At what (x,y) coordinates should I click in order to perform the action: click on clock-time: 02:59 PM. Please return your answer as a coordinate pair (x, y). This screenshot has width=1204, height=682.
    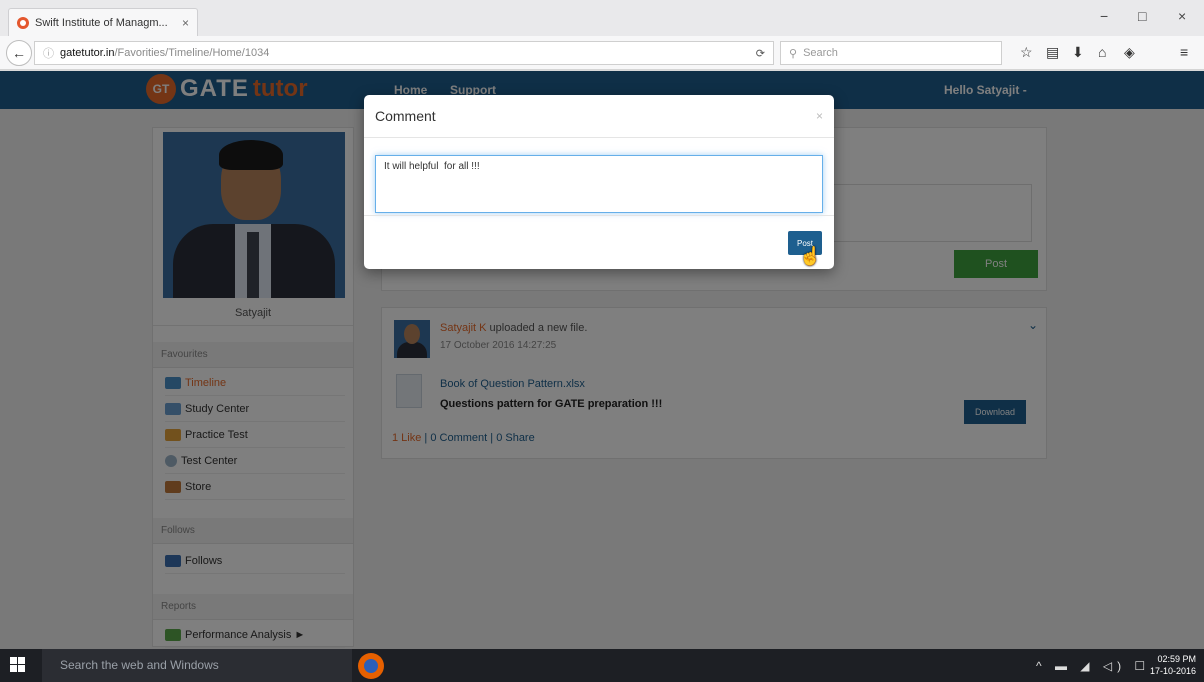
    Looking at the image, I should click on (1176, 659).